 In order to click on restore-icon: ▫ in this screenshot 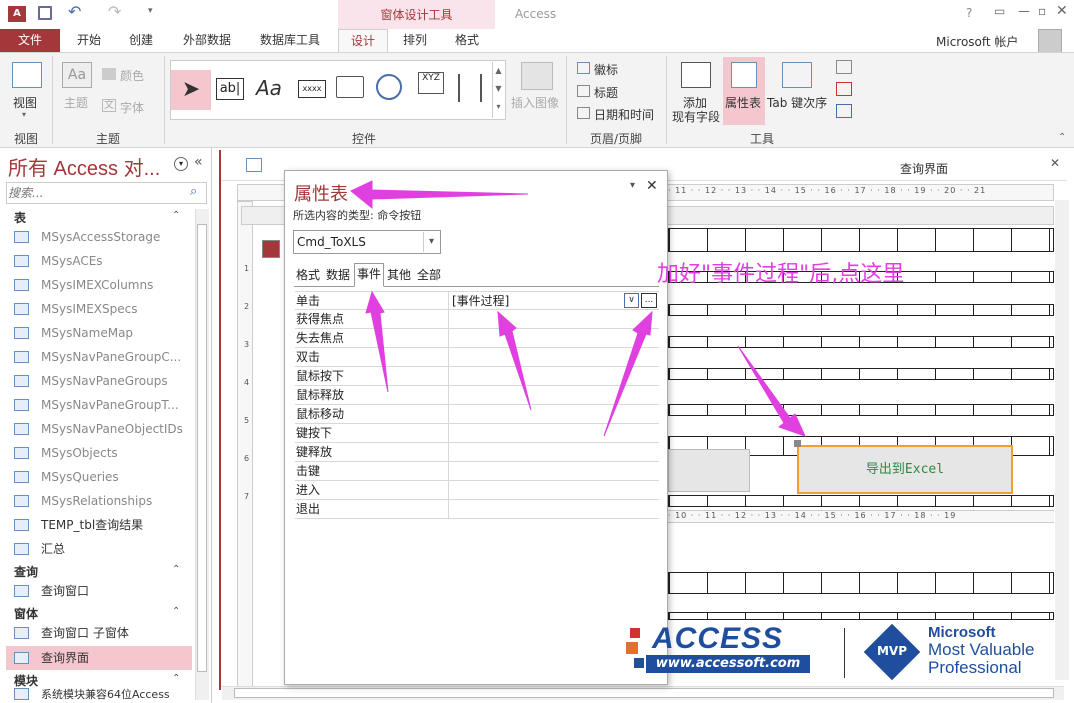, I will do `click(1042, 11)`.